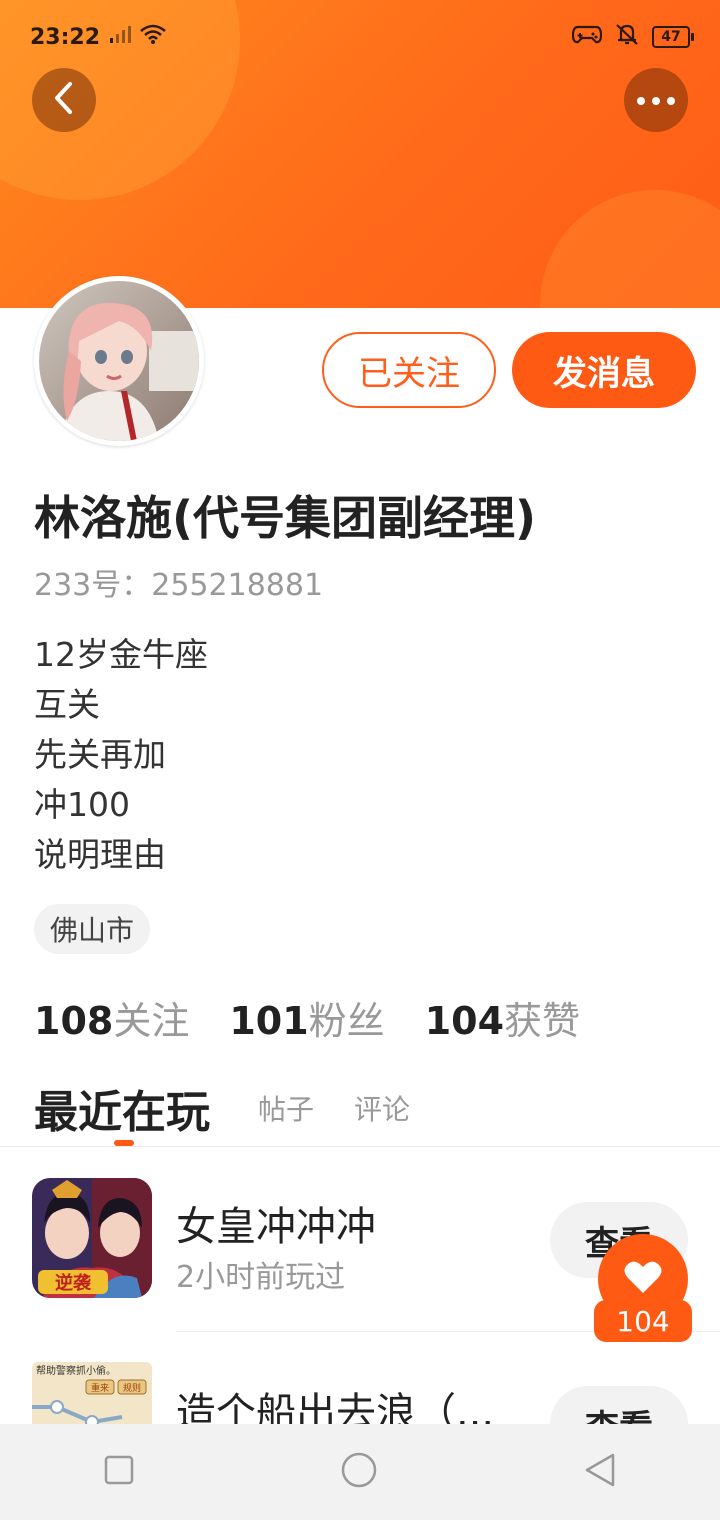  I want to click on bio-line: 互关, so click(67, 704).